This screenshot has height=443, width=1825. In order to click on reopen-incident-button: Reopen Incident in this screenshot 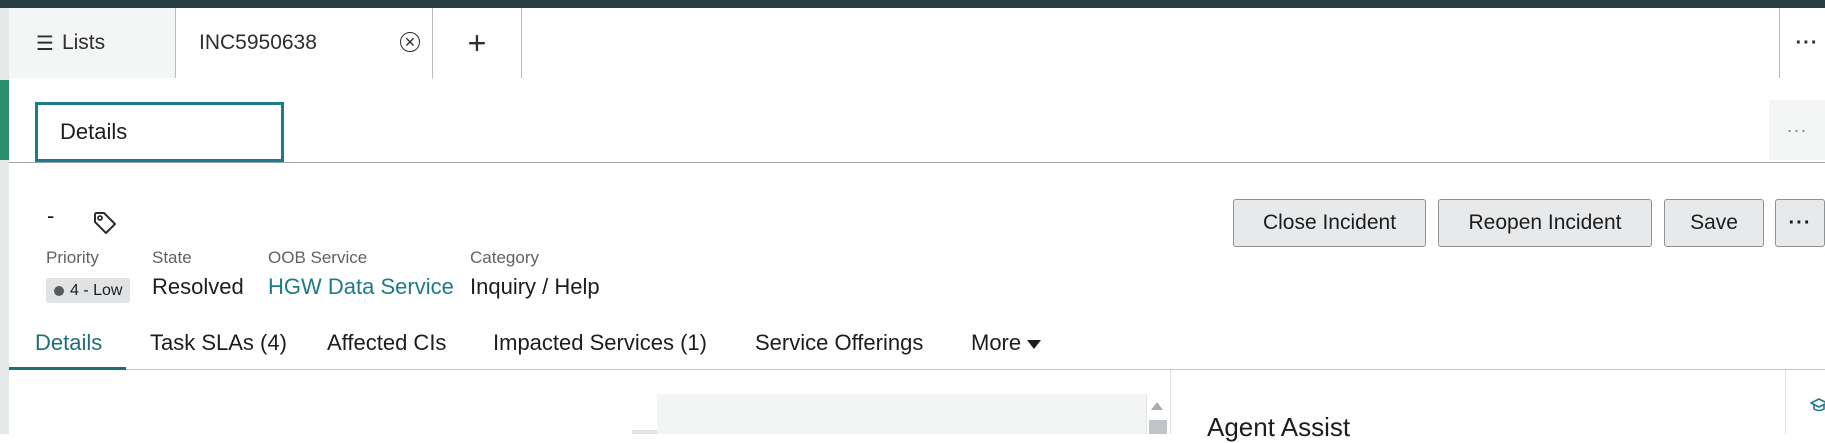, I will do `click(1545, 223)`.